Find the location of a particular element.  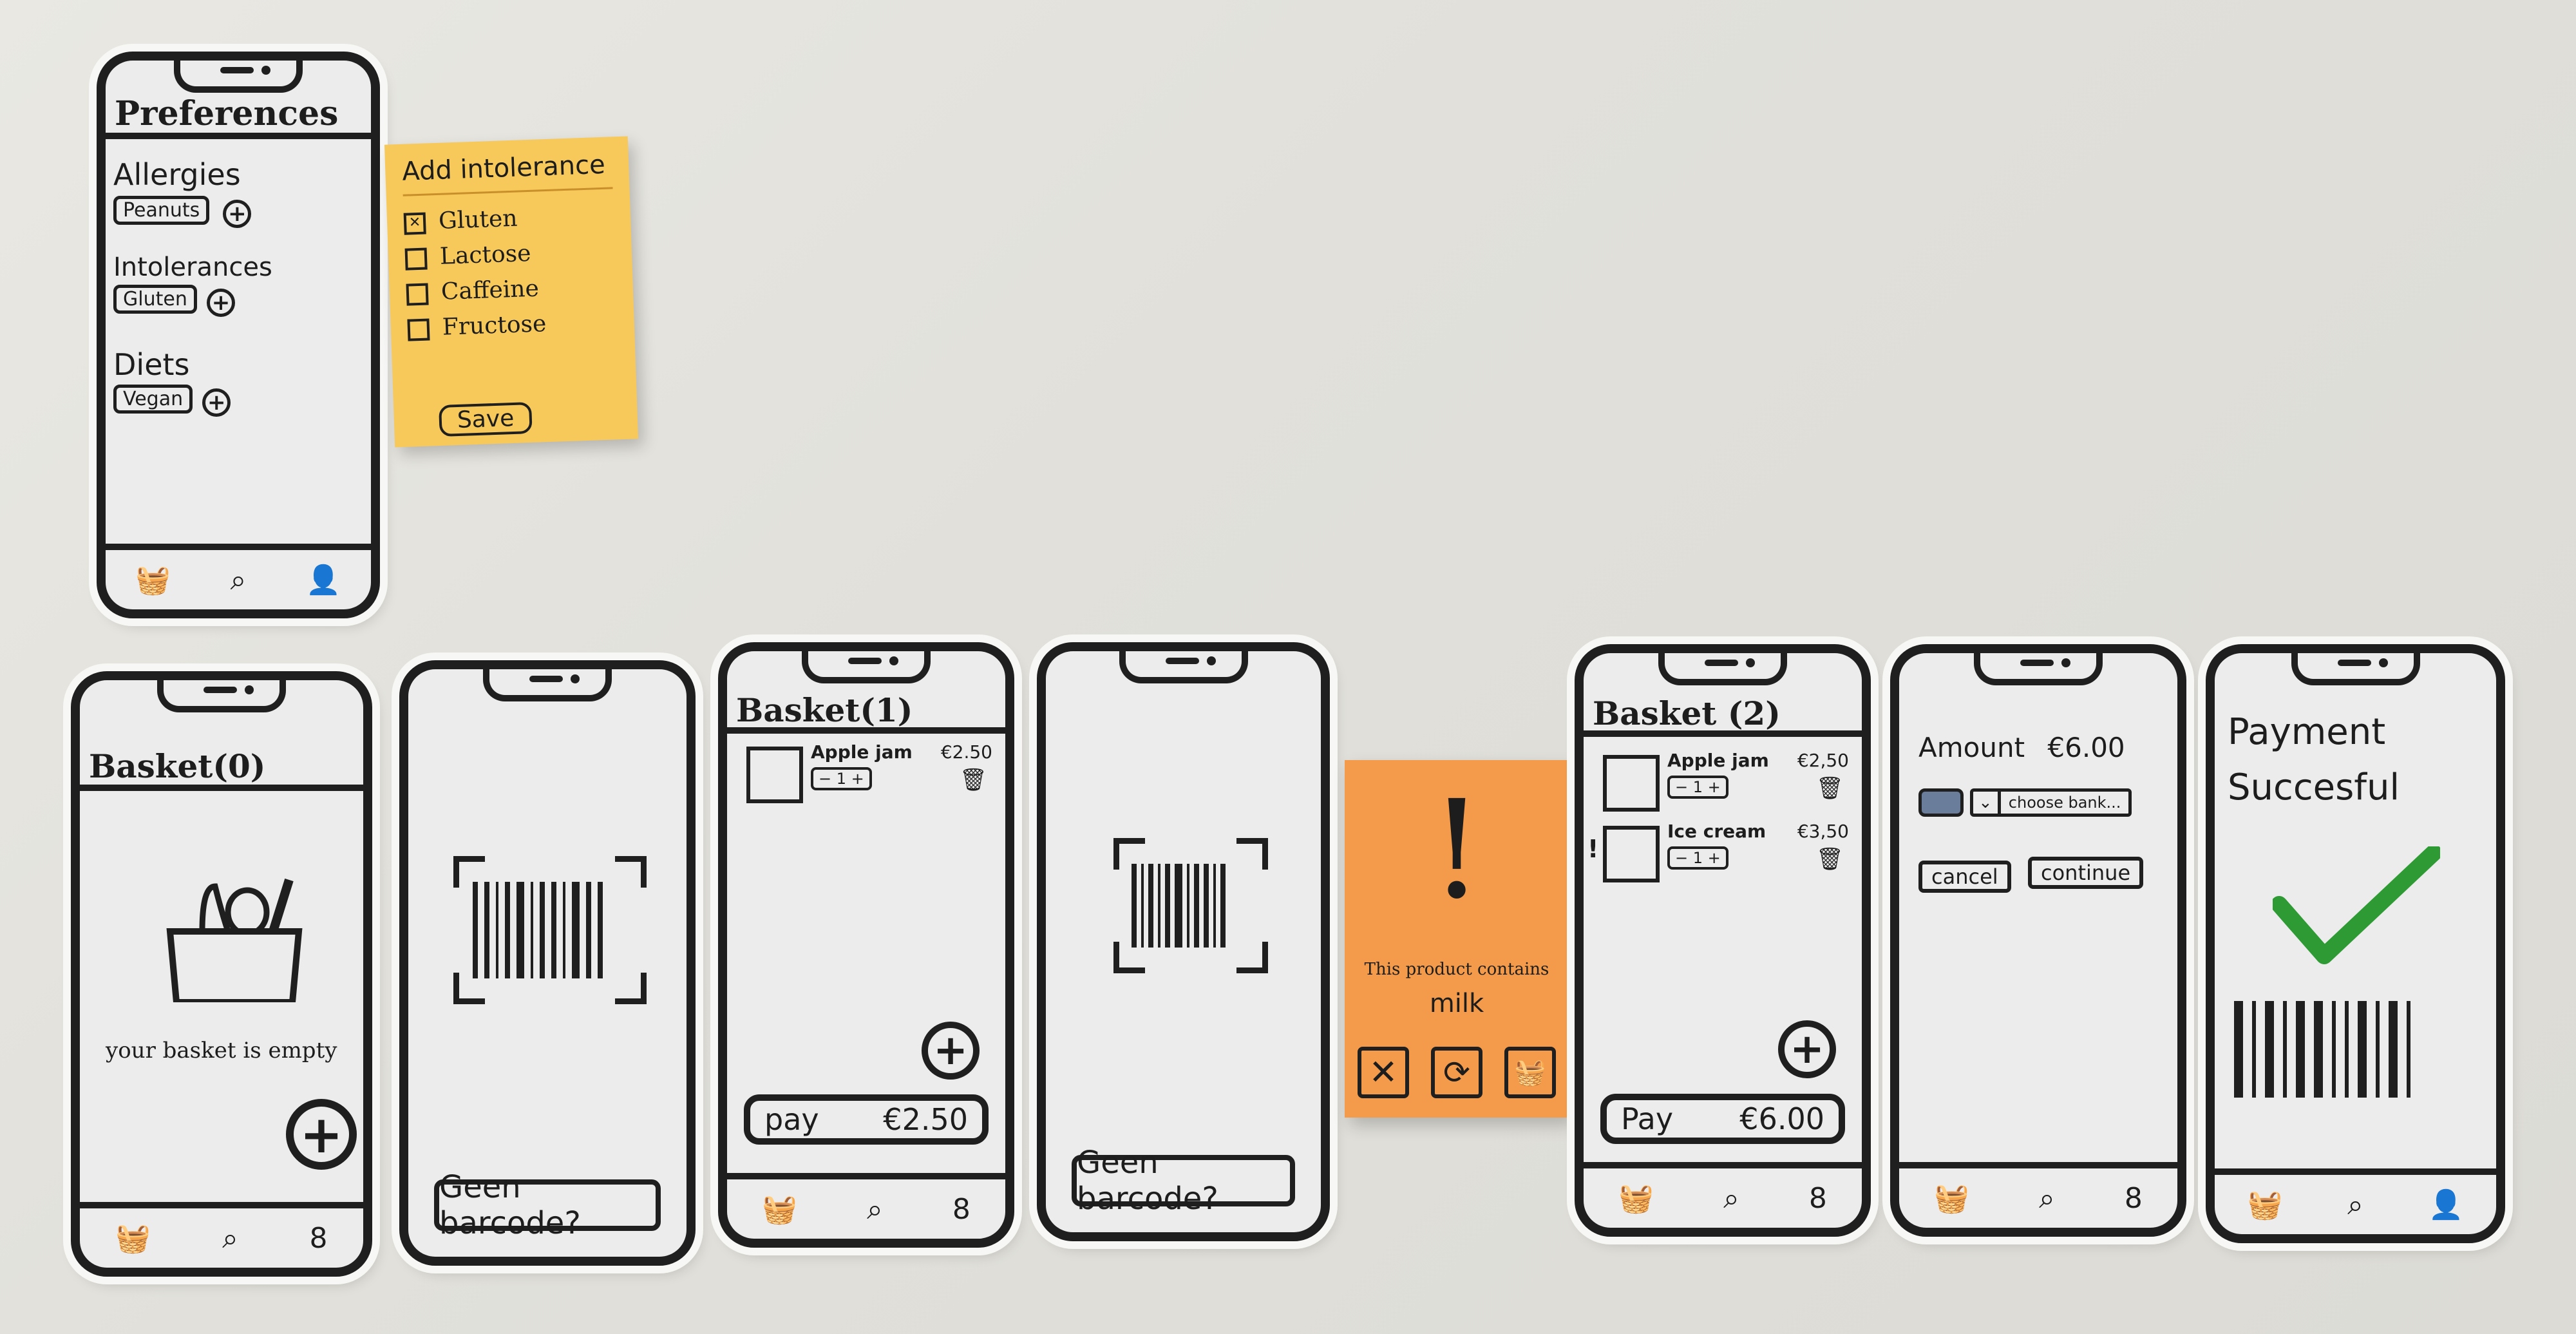

pay-label: Pay is located at coordinates (1647, 1118).